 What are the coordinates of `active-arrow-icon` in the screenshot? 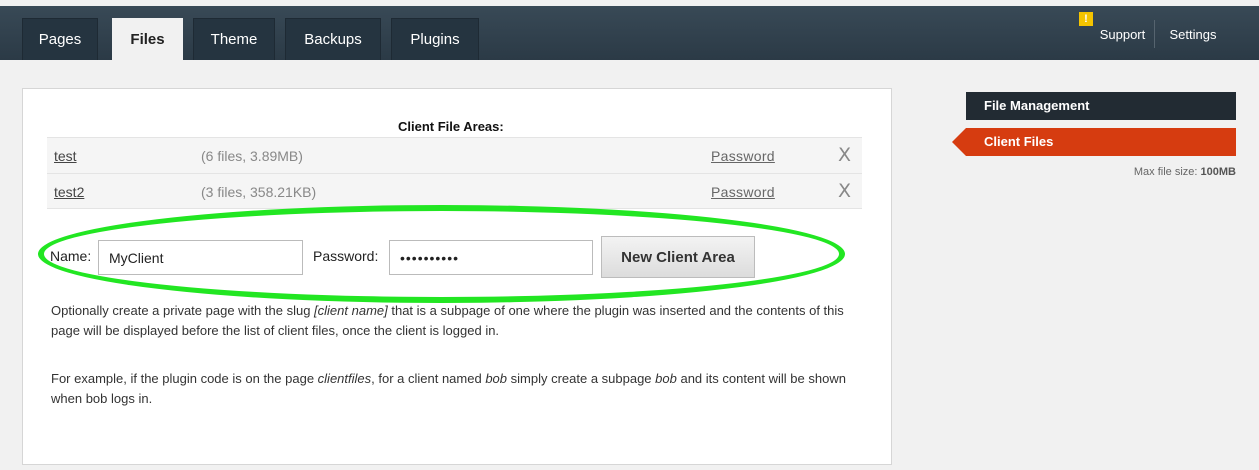 It's located at (959, 142).